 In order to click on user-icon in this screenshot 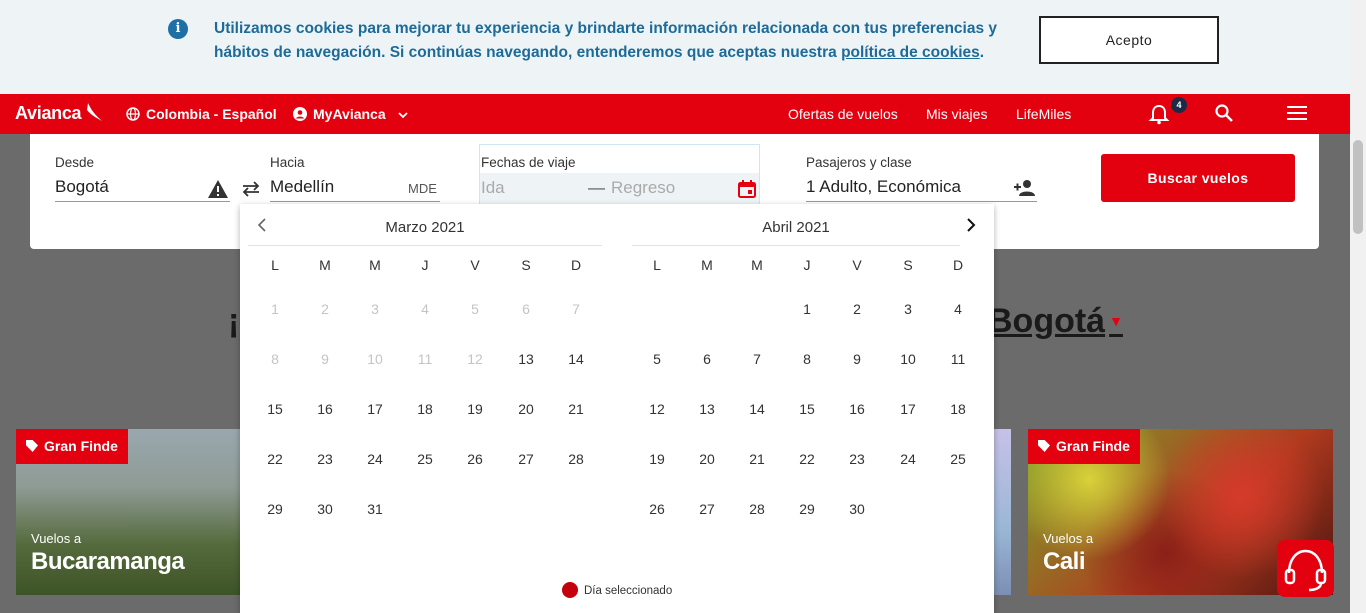, I will do `click(300, 114)`.